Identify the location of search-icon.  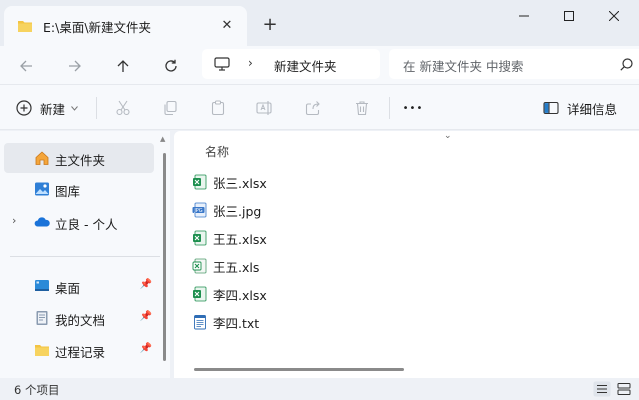
(626, 64).